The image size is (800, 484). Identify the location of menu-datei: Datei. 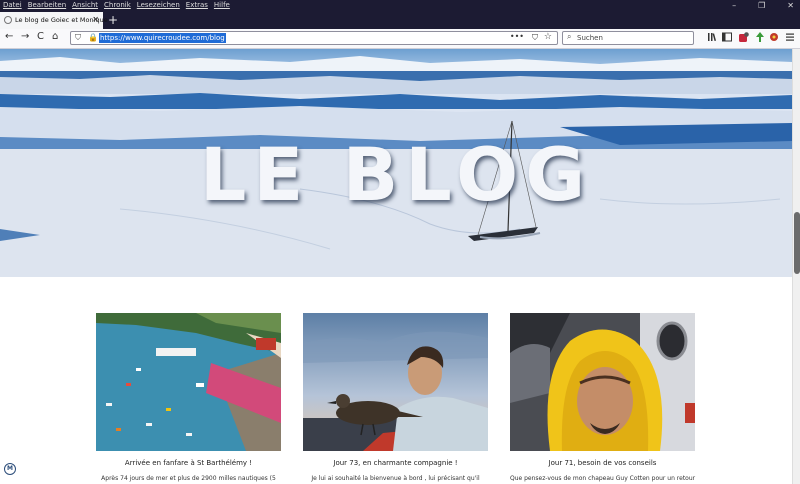
(12, 5).